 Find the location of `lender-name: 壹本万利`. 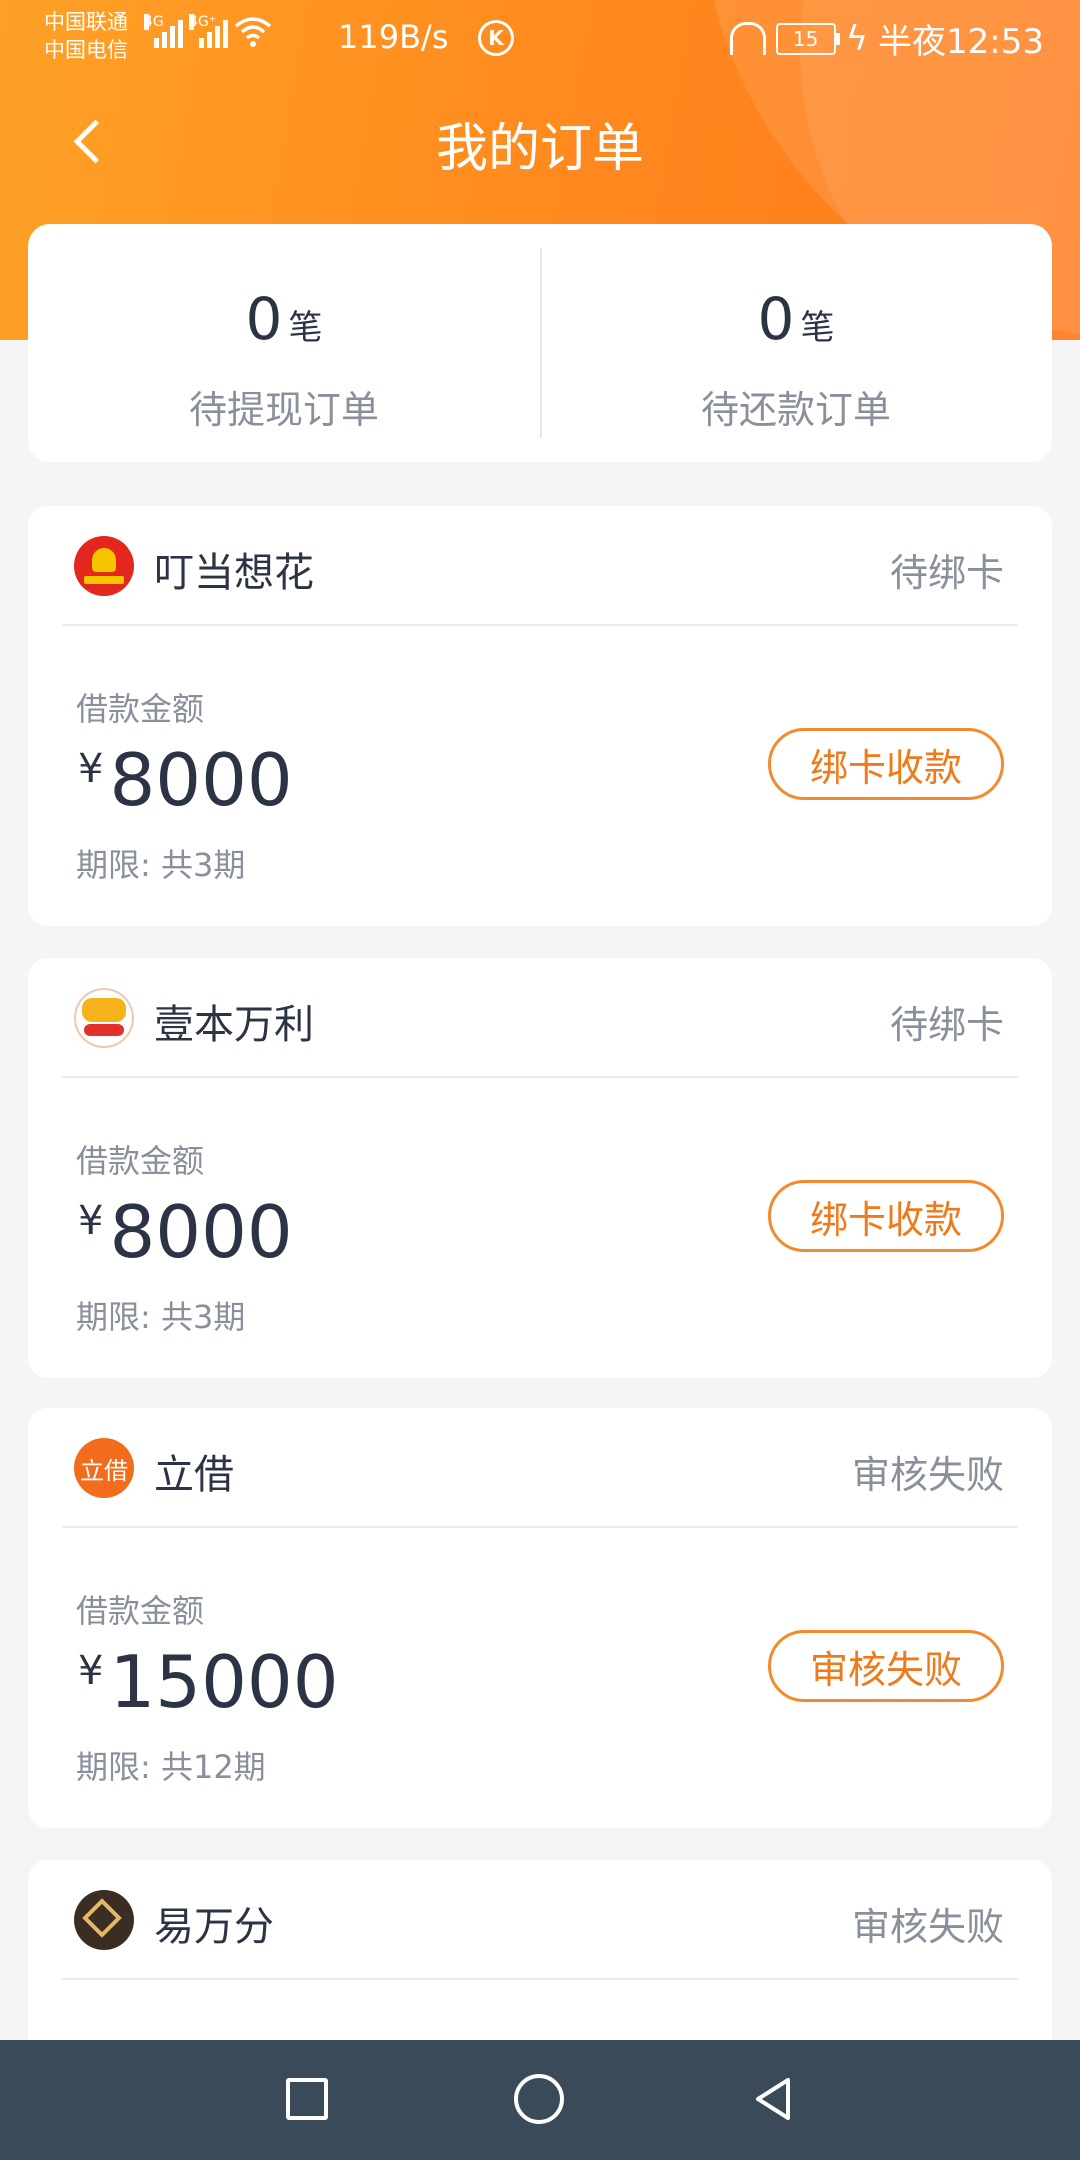

lender-name: 壹本万利 is located at coordinates (234, 1025).